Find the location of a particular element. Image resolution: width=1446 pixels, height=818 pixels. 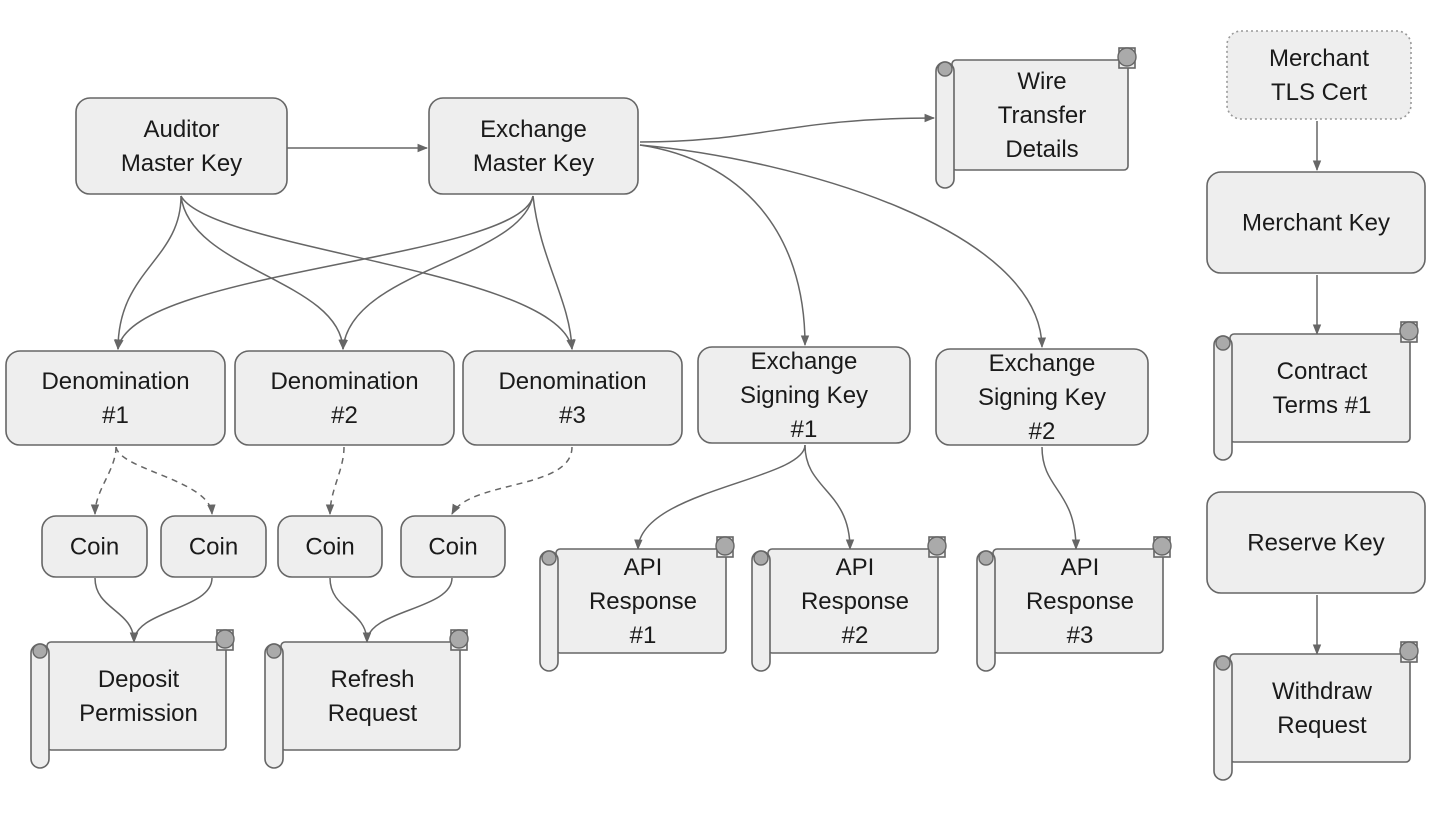

node-label-line: Auditor is located at coordinates (181, 129).